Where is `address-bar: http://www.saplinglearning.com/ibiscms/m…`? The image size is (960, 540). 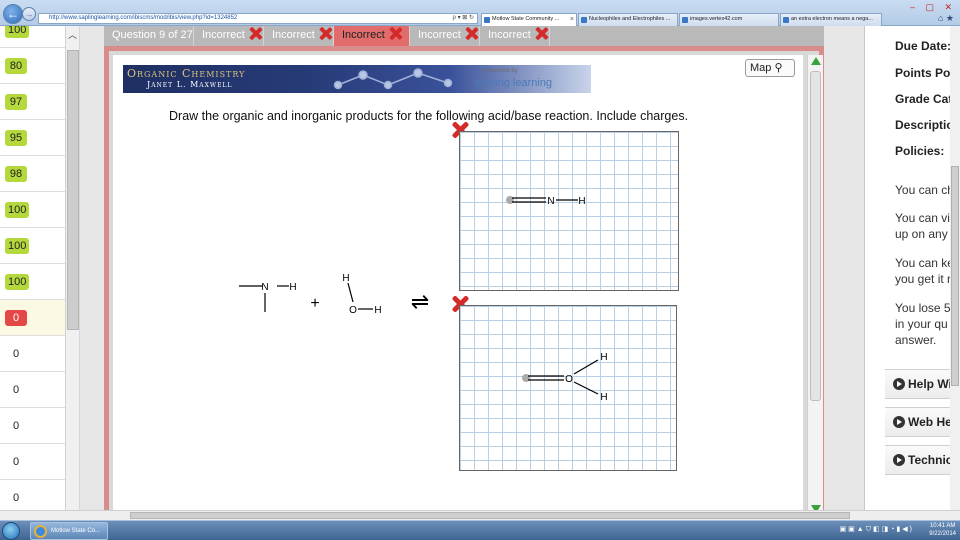
address-bar: http://www.saplinglearning.com/ibiscms/m… is located at coordinates (258, 18).